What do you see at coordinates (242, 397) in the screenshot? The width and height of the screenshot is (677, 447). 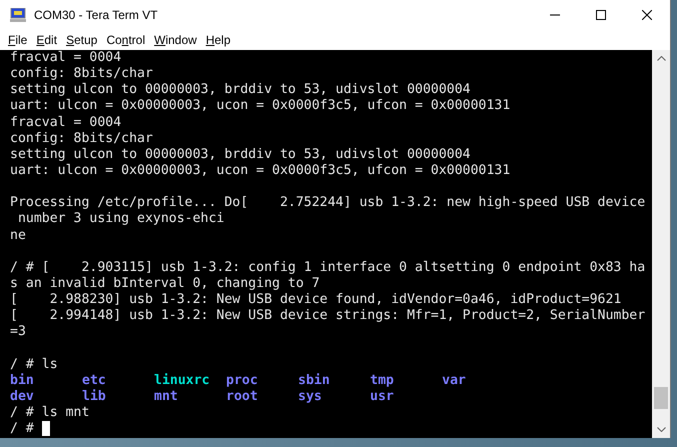 I see `file-name: root` at bounding box center [242, 397].